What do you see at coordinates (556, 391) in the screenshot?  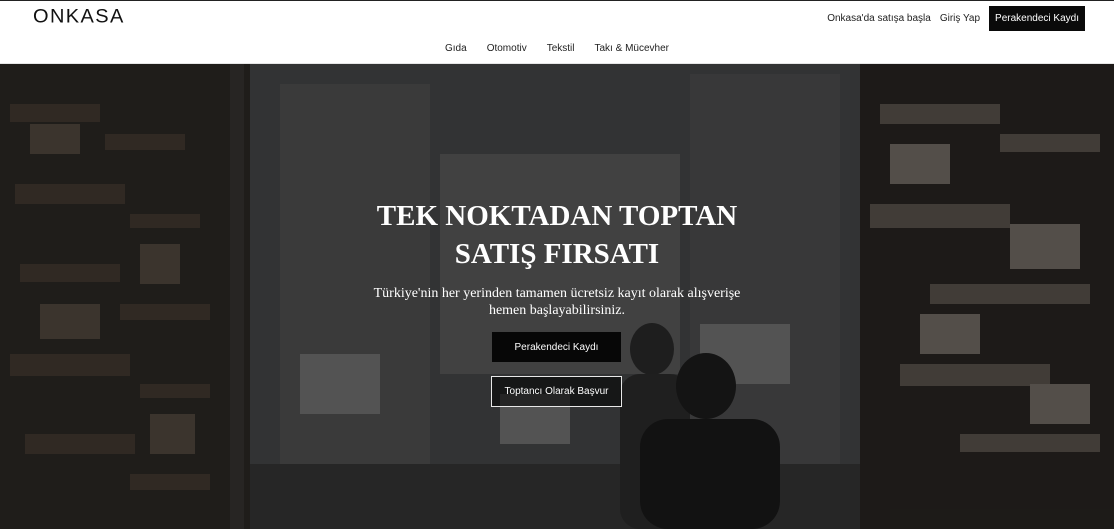 I see `wholesaler-apply-button: Toptancı Olarak Başvur` at bounding box center [556, 391].